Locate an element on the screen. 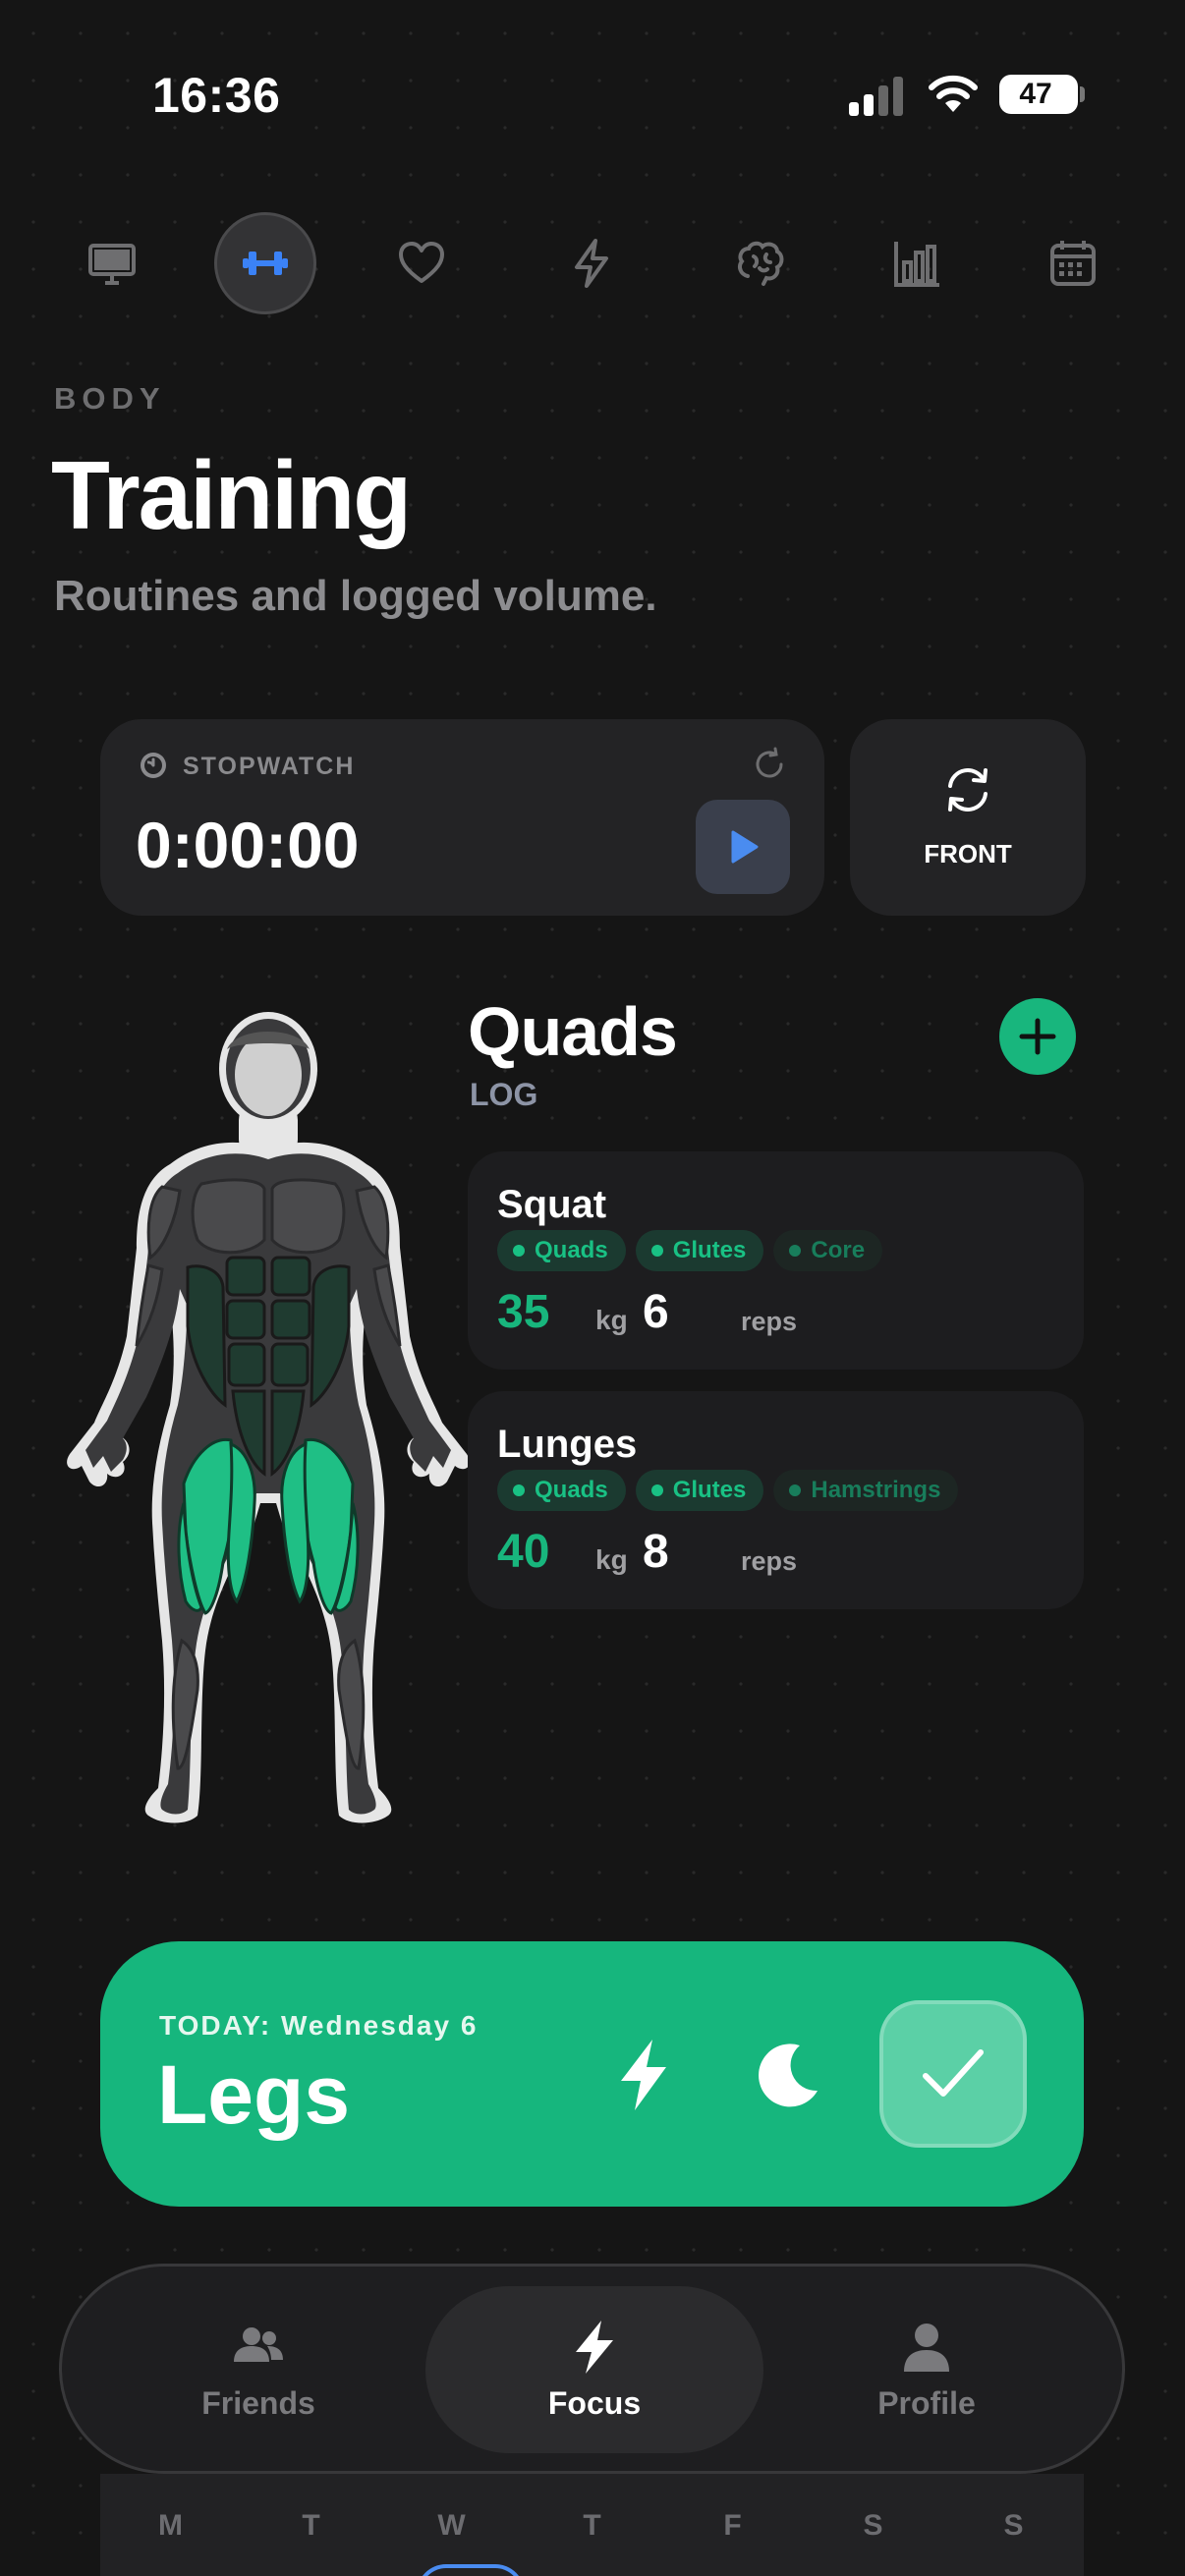  nav-focus: Focus is located at coordinates (594, 2369).